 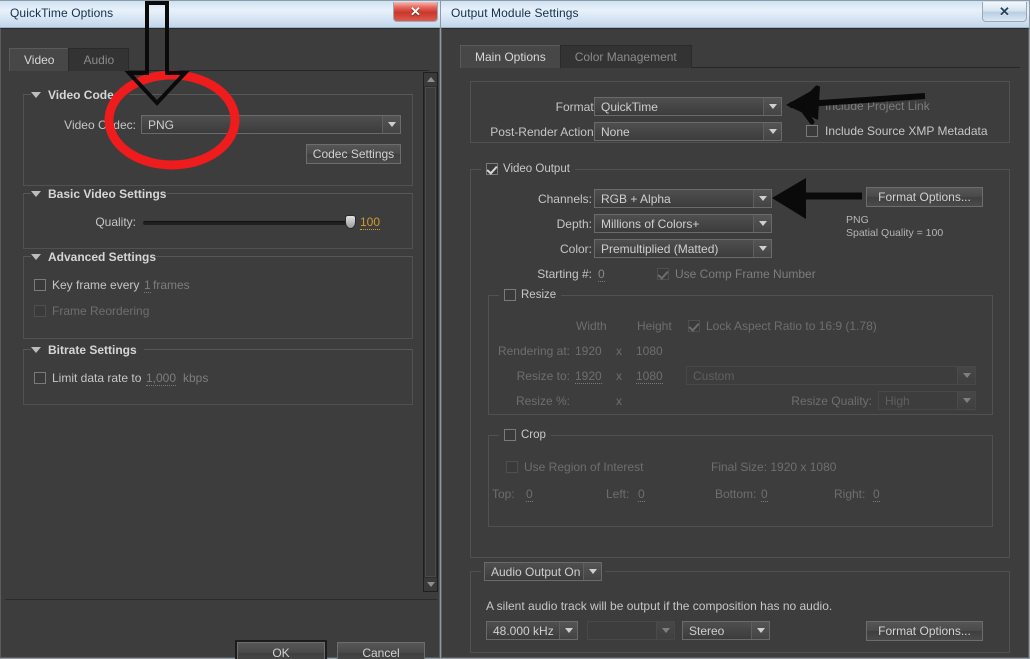 What do you see at coordinates (512, 467) in the screenshot?
I see `use-region-of-interest-checkbox` at bounding box center [512, 467].